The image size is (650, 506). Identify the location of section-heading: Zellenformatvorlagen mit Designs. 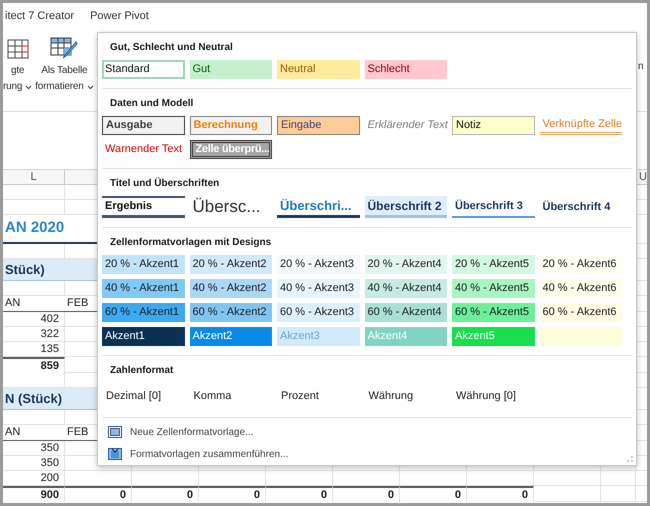
(190, 243).